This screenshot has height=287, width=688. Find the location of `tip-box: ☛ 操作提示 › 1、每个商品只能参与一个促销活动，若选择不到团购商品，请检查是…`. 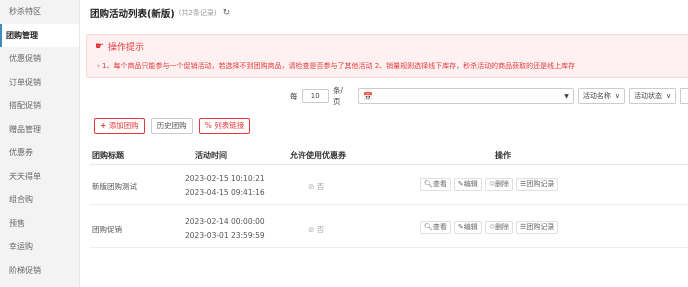

tip-box: ☛ 操作提示 › 1、每个商品只能参与一个促销活动，若选择不到团购商品，请检查是… is located at coordinates (387, 56).